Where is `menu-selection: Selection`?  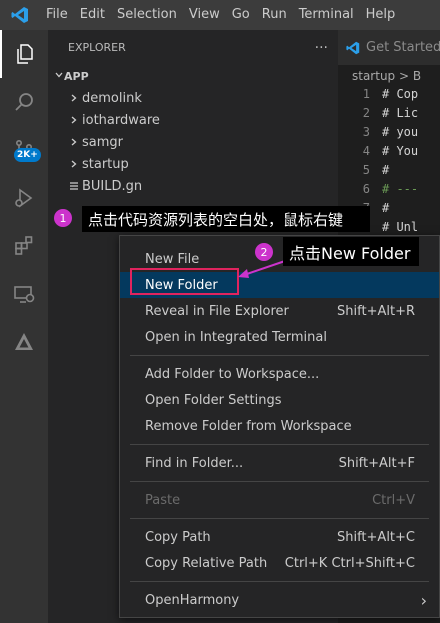 menu-selection: Selection is located at coordinates (147, 15).